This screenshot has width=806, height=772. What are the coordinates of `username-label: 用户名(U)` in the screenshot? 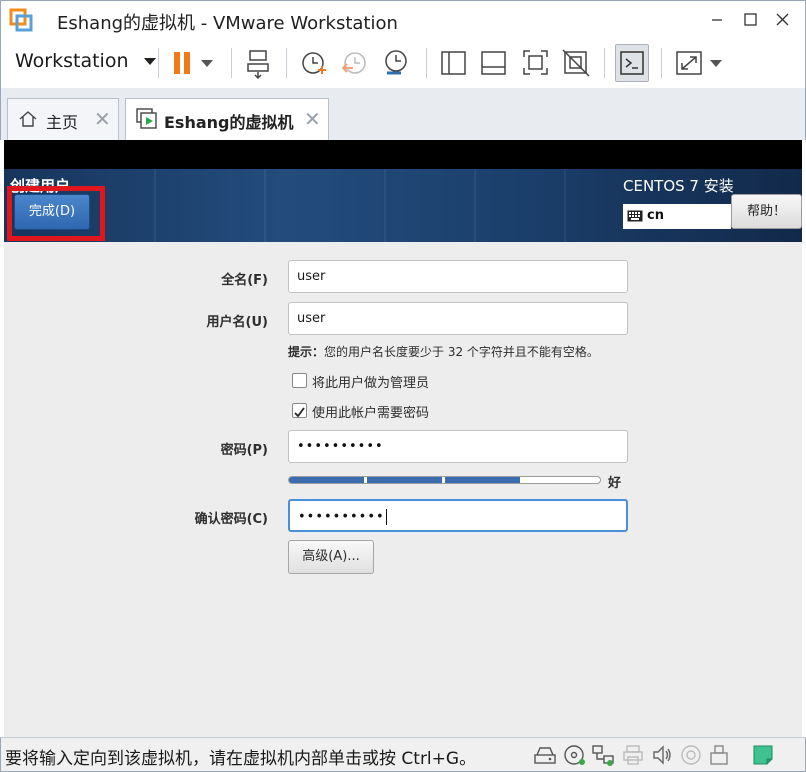 It's located at (237, 322).